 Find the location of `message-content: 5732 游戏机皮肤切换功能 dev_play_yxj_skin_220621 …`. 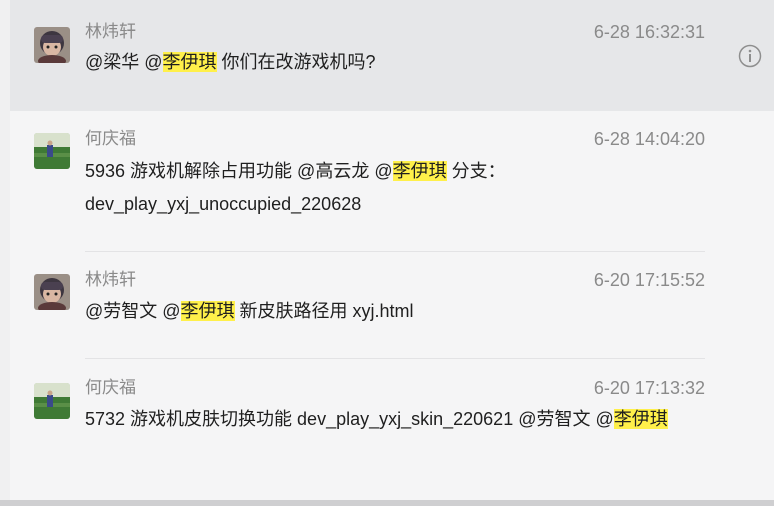

message-content: 5732 游戏机皮肤切换功能 dev_play_yxj_skin_220621 … is located at coordinates (385, 419).